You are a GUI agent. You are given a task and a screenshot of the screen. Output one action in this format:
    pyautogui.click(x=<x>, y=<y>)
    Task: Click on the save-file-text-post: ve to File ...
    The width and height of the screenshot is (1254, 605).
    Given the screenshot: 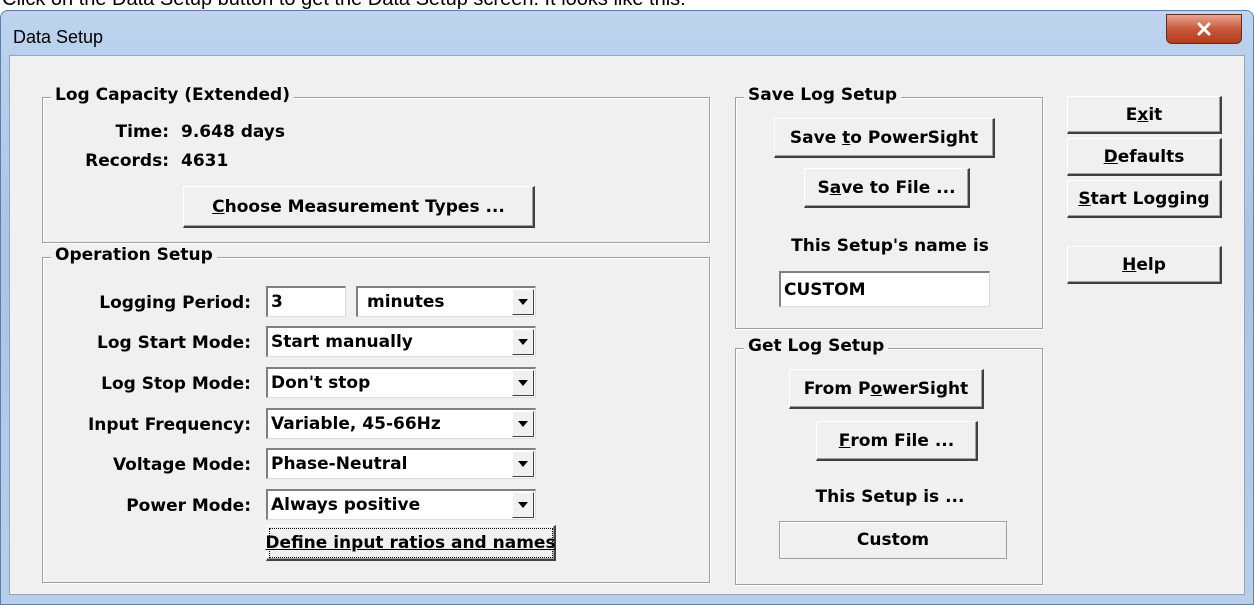 What is the action you would take?
    pyautogui.click(x=898, y=187)
    